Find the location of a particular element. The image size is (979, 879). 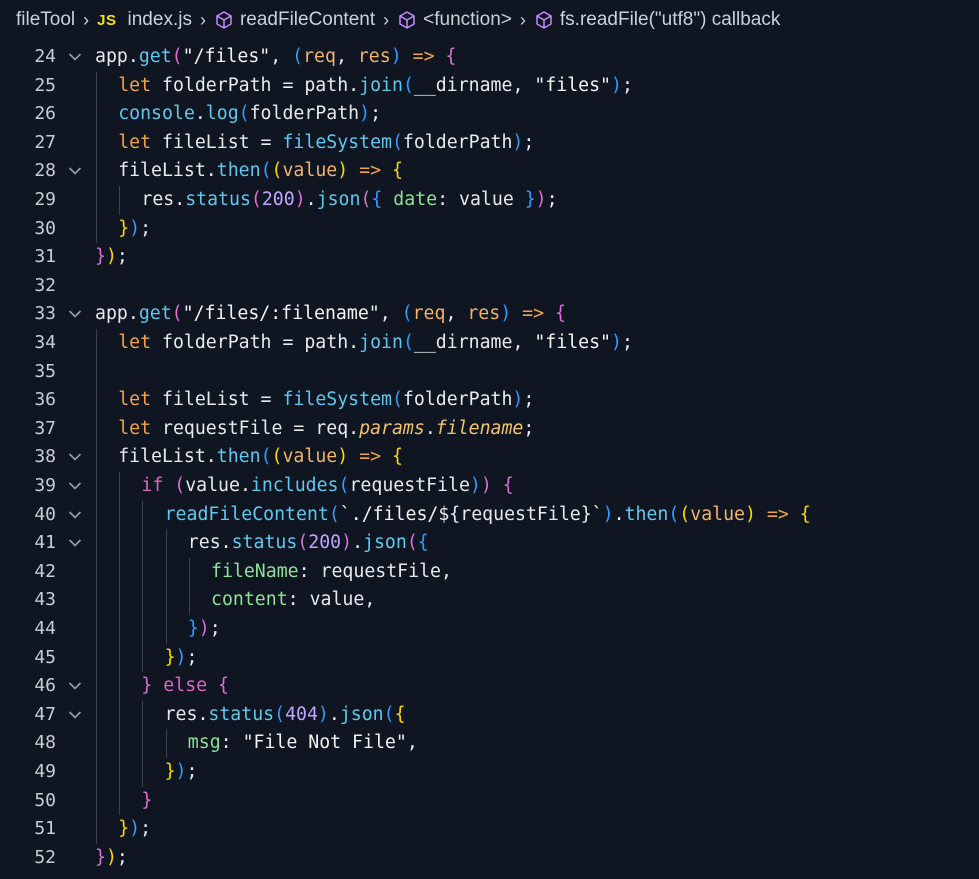

code-token: readFileContent is located at coordinates (246, 514).